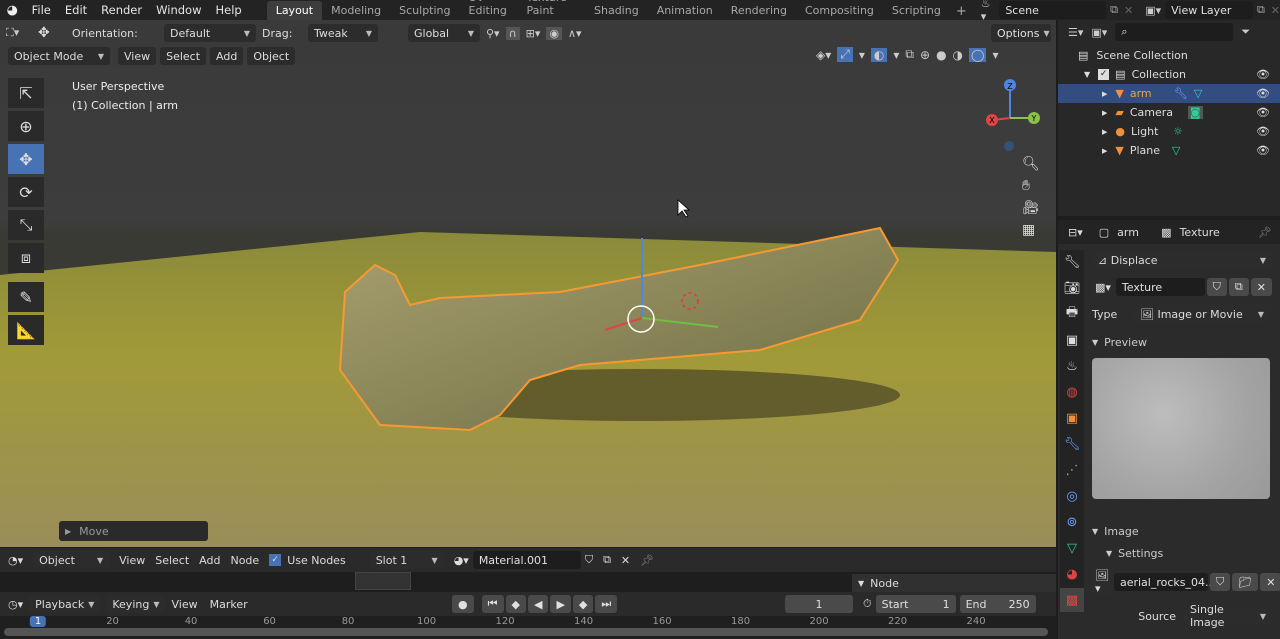 This screenshot has height=639, width=1280. I want to click on particles-tab-icon: ⋰, so click(1072, 470).